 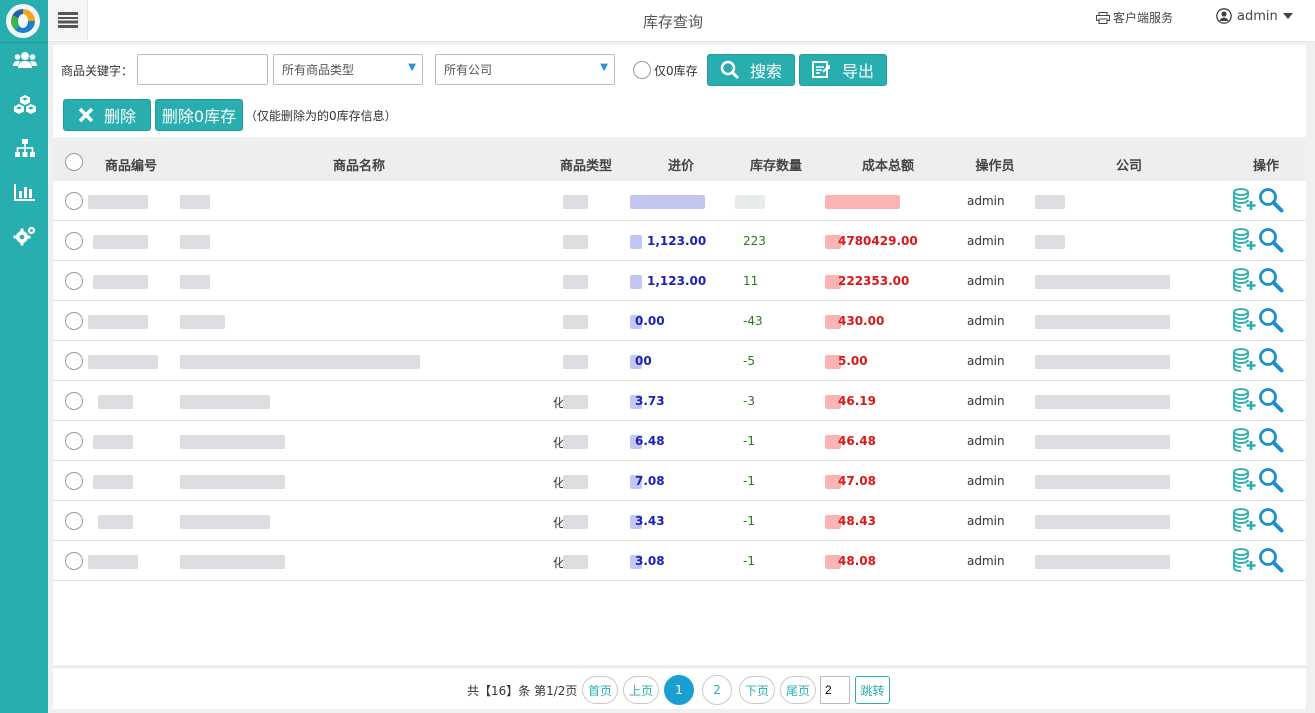 What do you see at coordinates (525, 69) in the screenshot?
I see `company-select: 所有公司 ▼` at bounding box center [525, 69].